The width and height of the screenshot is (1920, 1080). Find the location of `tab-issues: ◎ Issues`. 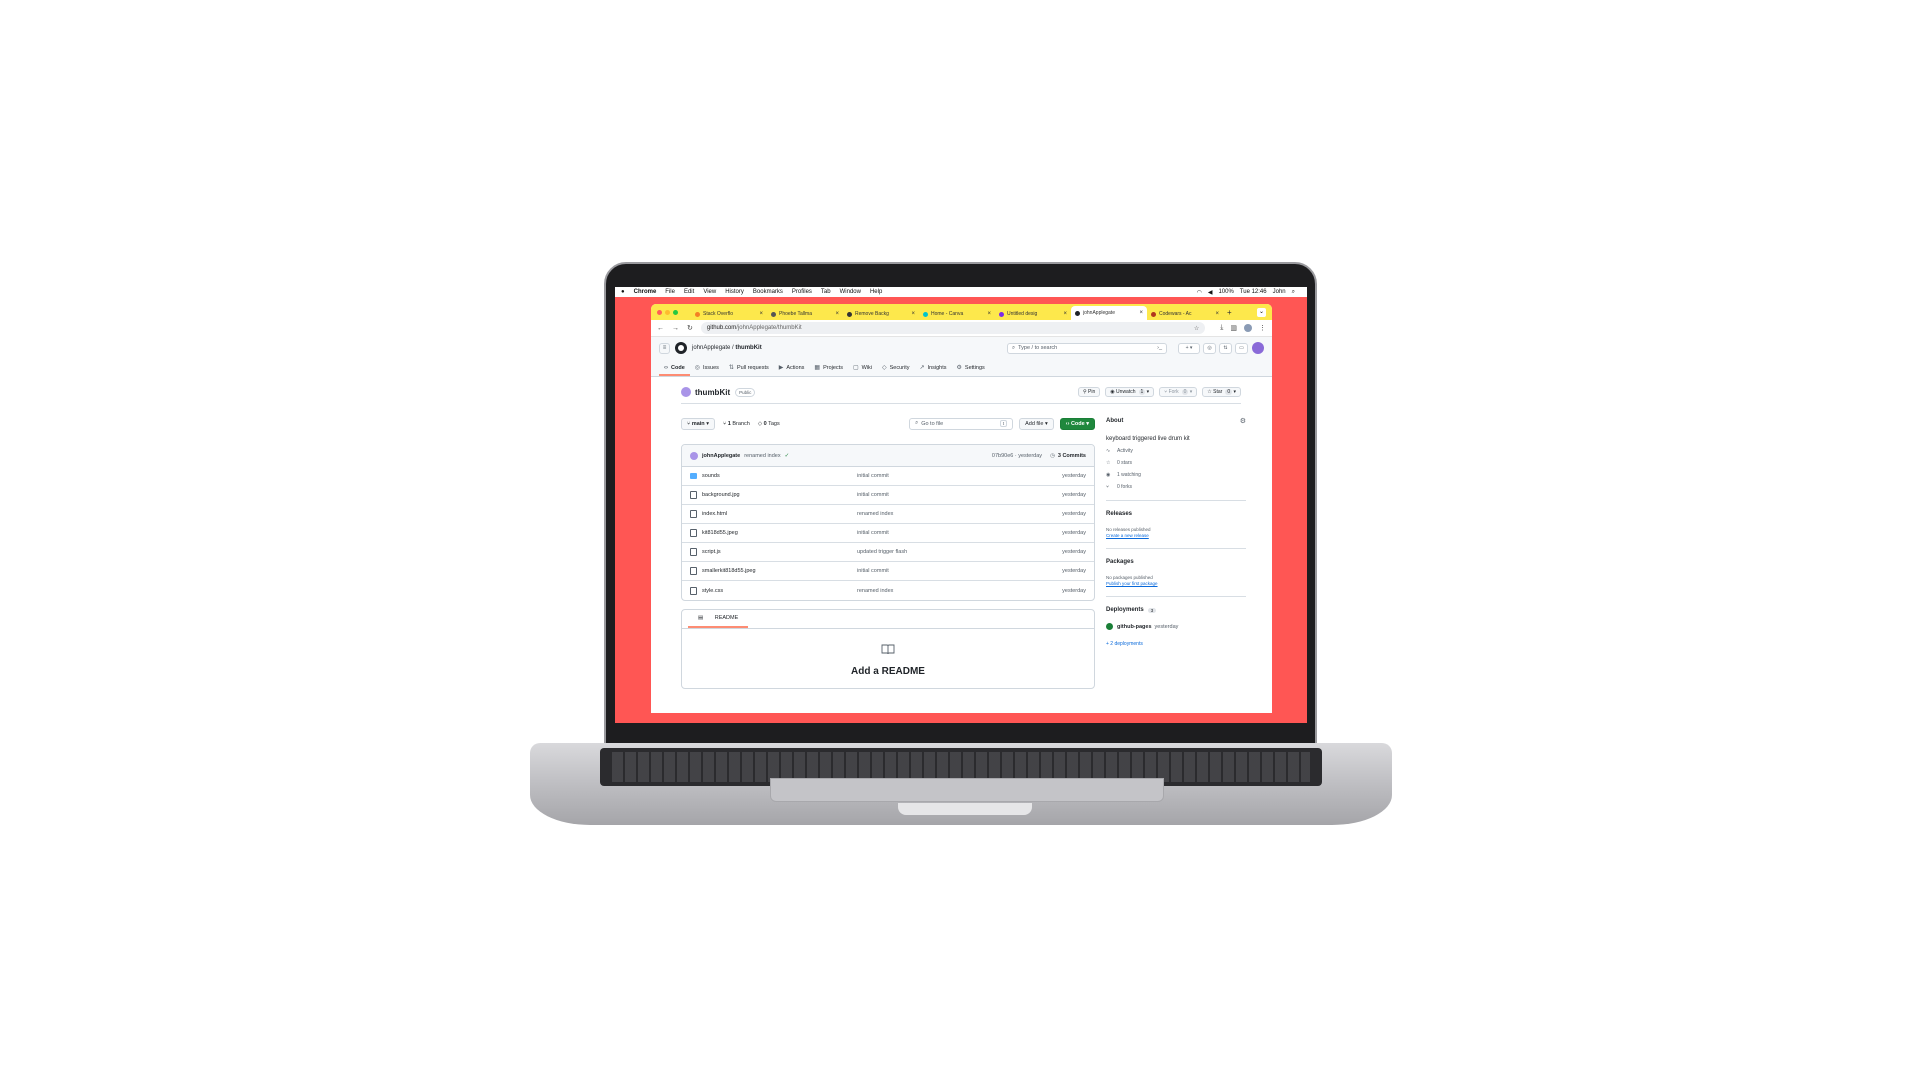

tab-issues: ◎ Issues is located at coordinates (707, 370).